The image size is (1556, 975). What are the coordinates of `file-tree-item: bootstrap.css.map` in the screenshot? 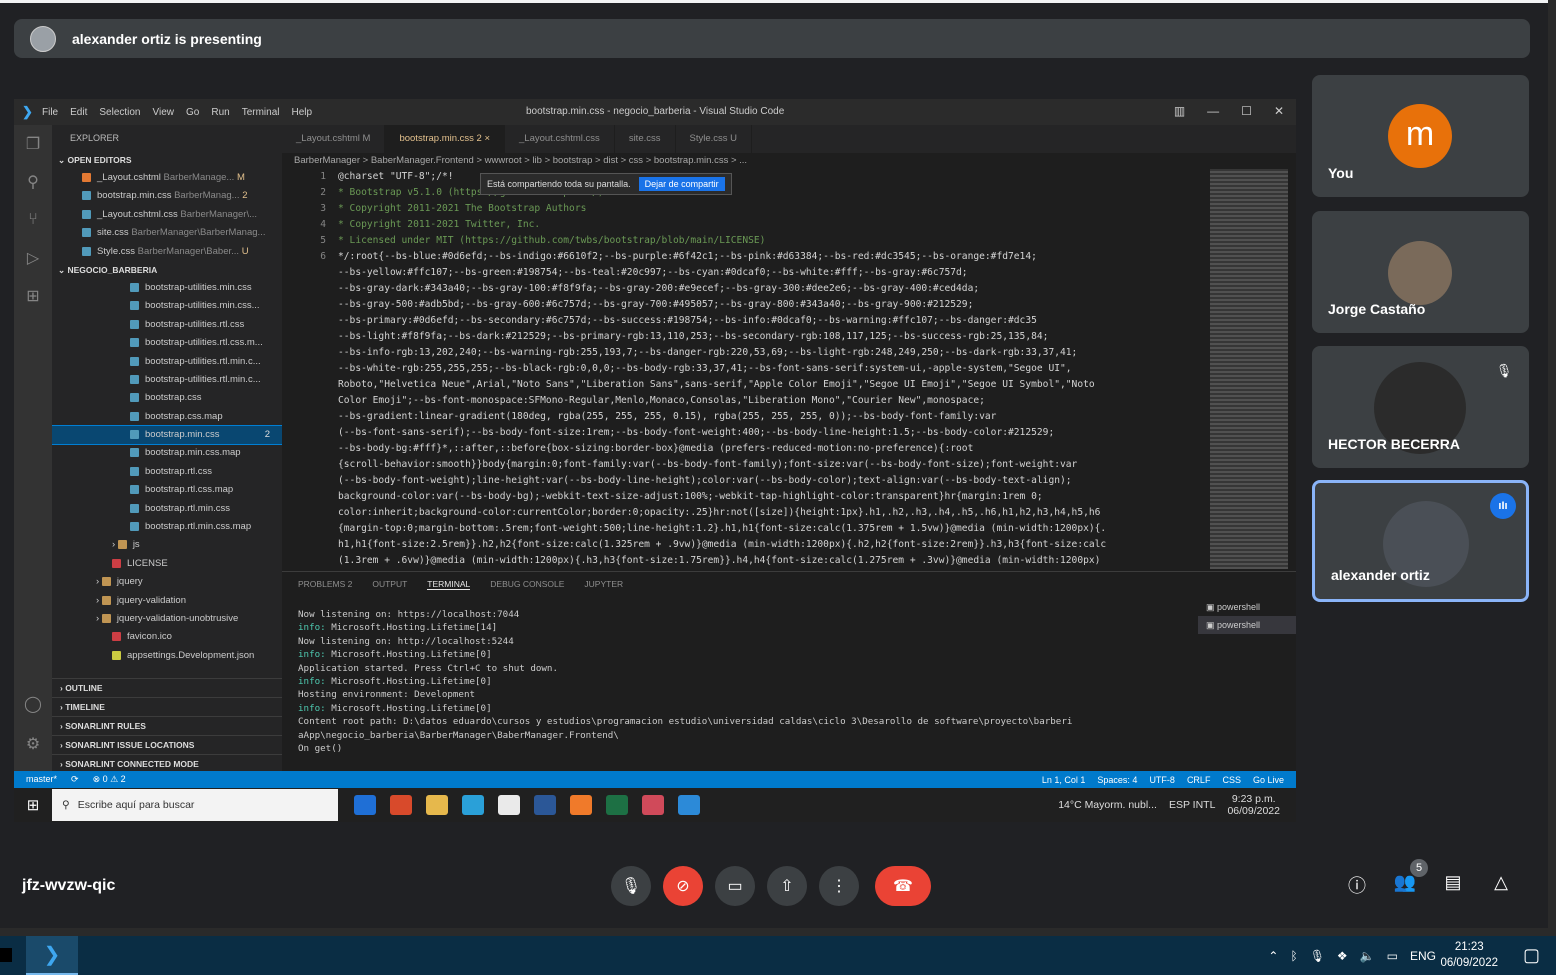 It's located at (167, 417).